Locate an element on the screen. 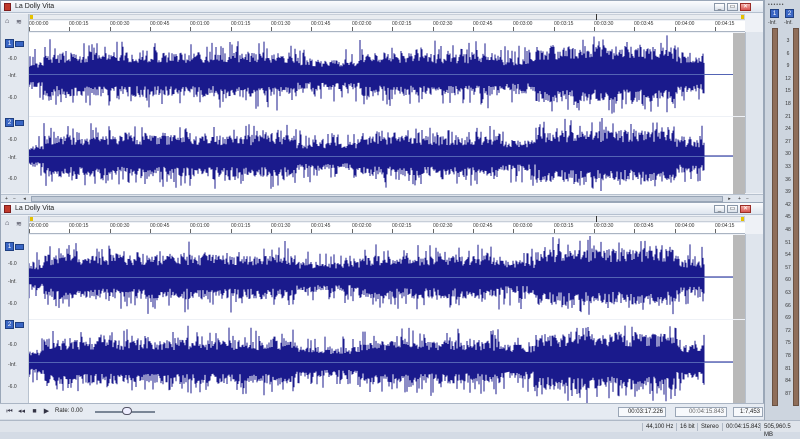  meter-scale-label: 3 is located at coordinates (788, 41).